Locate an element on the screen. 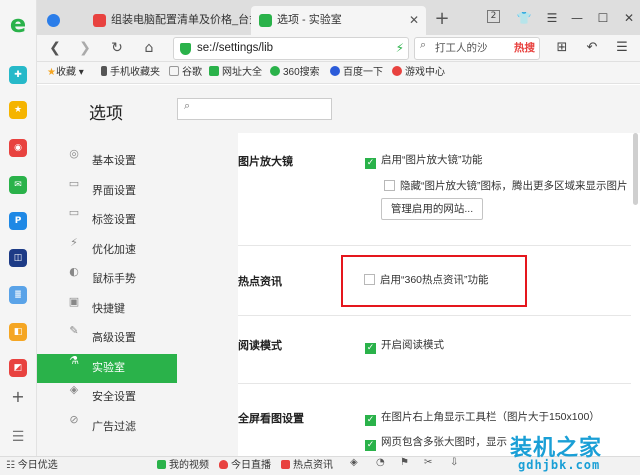  more-icon: ☰ is located at coordinates (622, 48).